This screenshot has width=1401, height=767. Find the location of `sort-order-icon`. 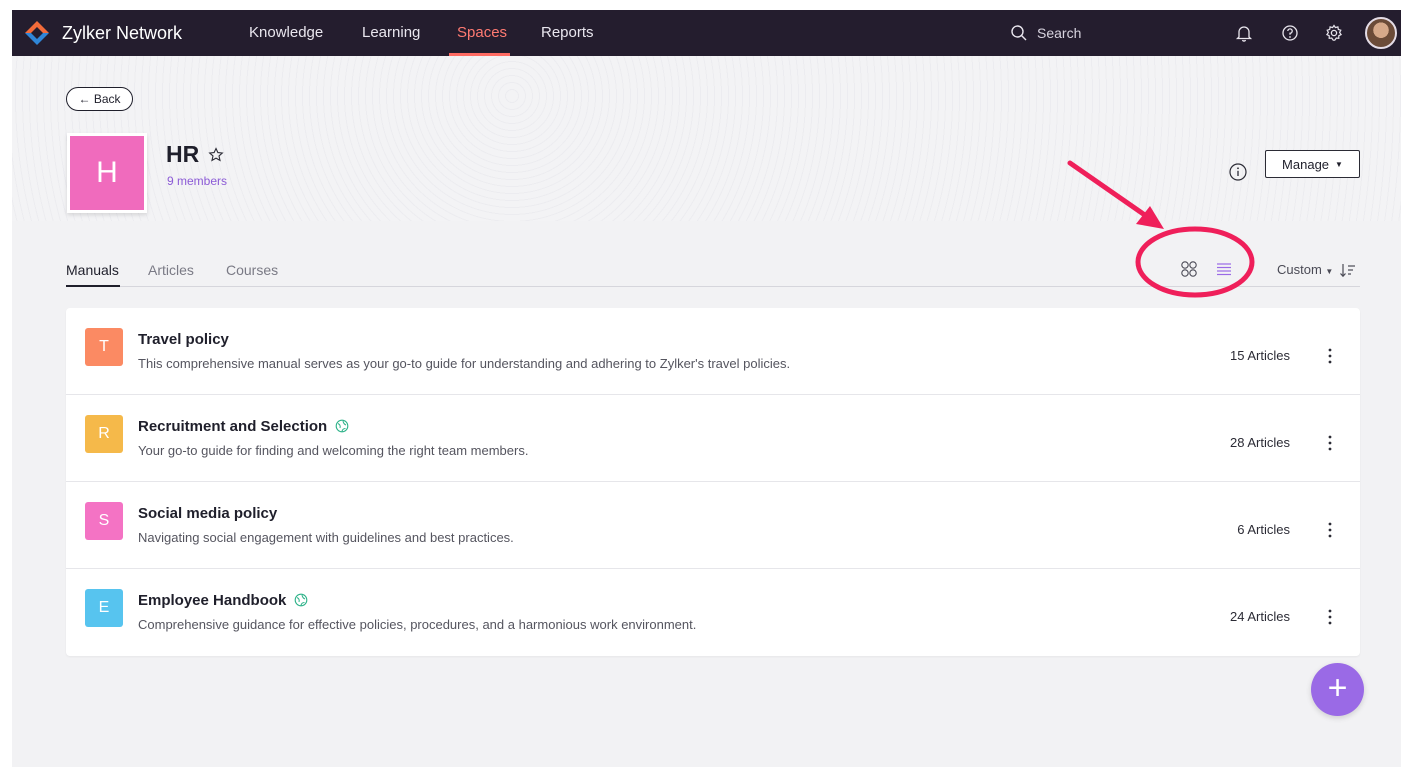

sort-order-icon is located at coordinates (1348, 270).